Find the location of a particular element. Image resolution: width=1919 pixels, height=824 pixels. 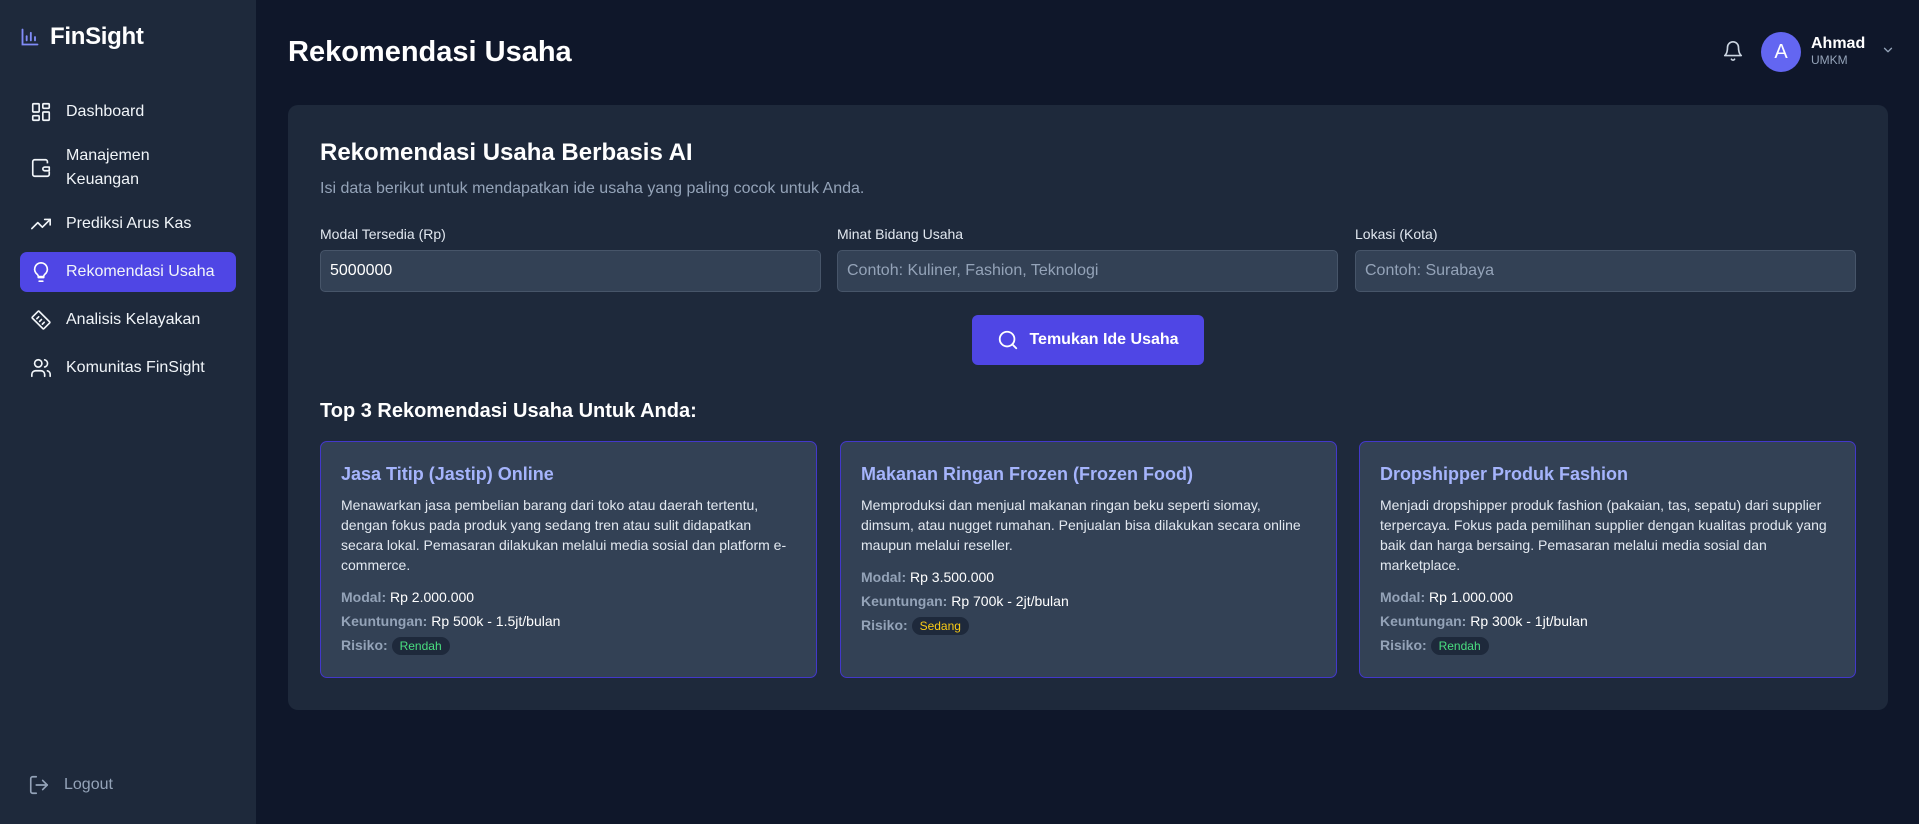

users-icon is located at coordinates (41, 368).